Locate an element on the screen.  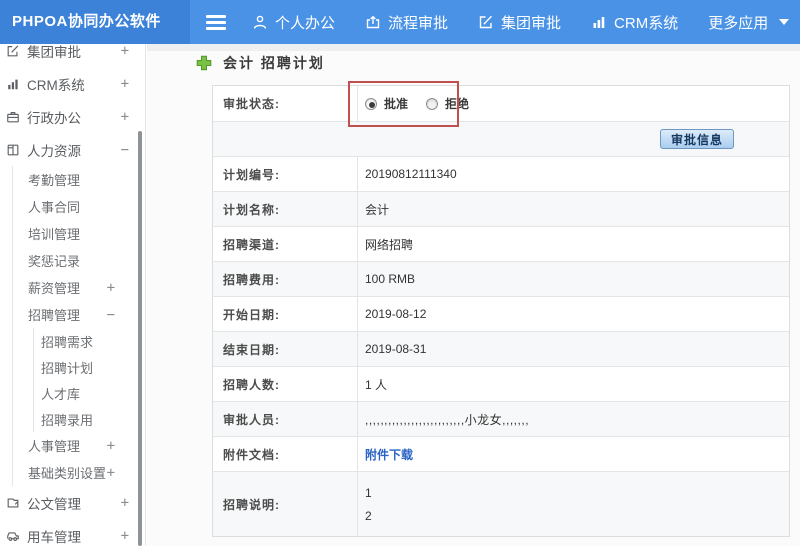
nav-more-apps: 更多应用 is located at coordinates (749, 22).